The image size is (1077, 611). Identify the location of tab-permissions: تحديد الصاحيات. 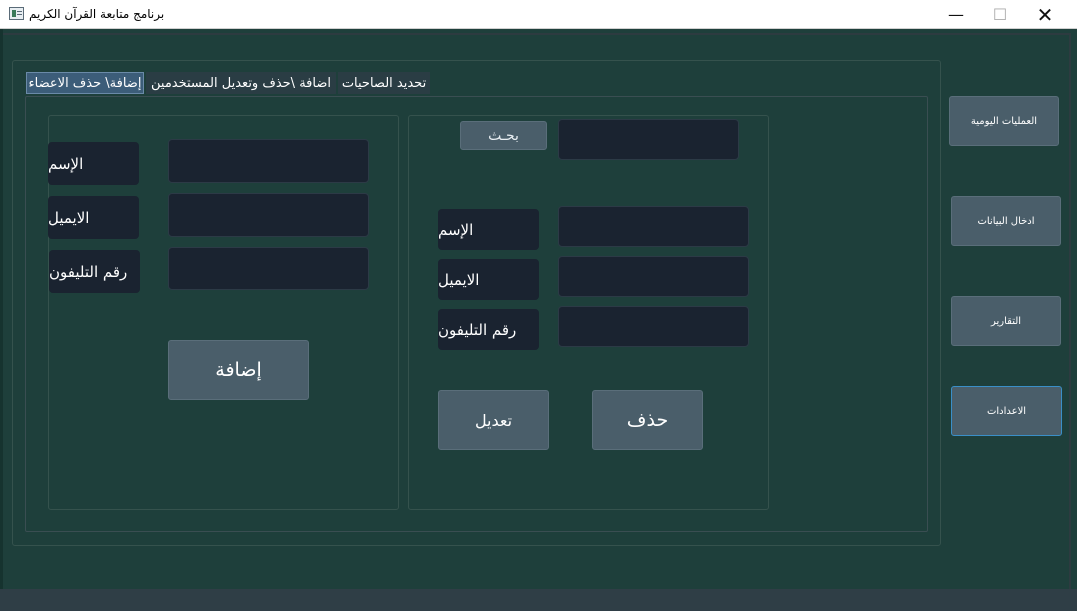
(384, 83).